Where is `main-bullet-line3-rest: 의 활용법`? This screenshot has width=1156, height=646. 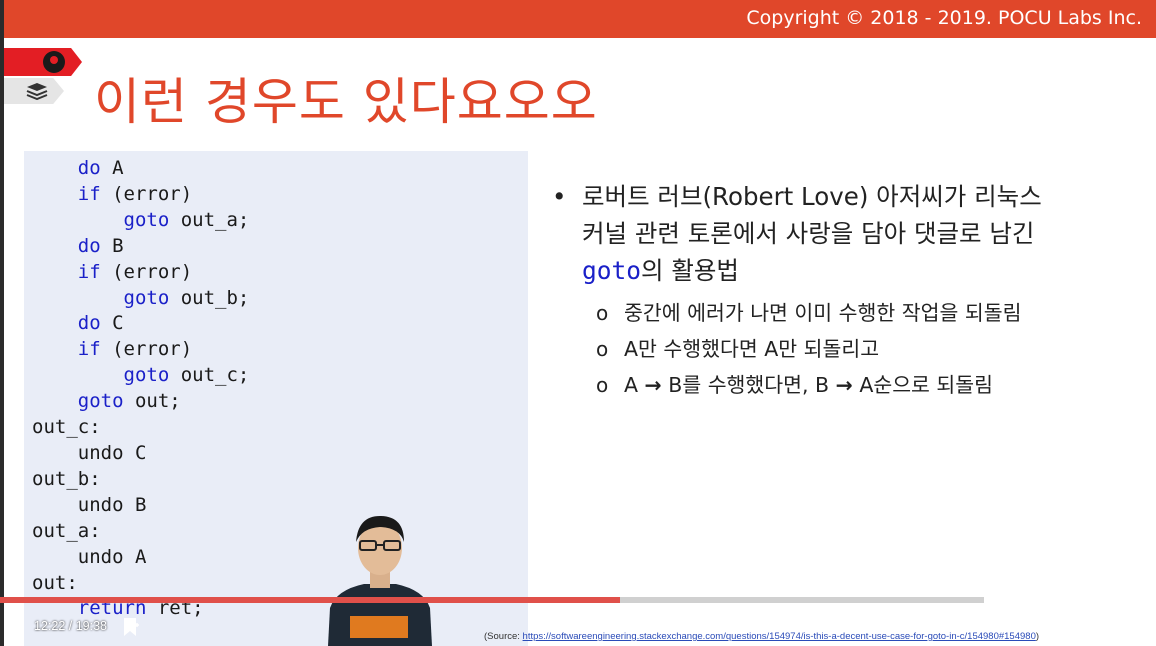
main-bullet-line3-rest: 의 활용법 is located at coordinates (690, 270).